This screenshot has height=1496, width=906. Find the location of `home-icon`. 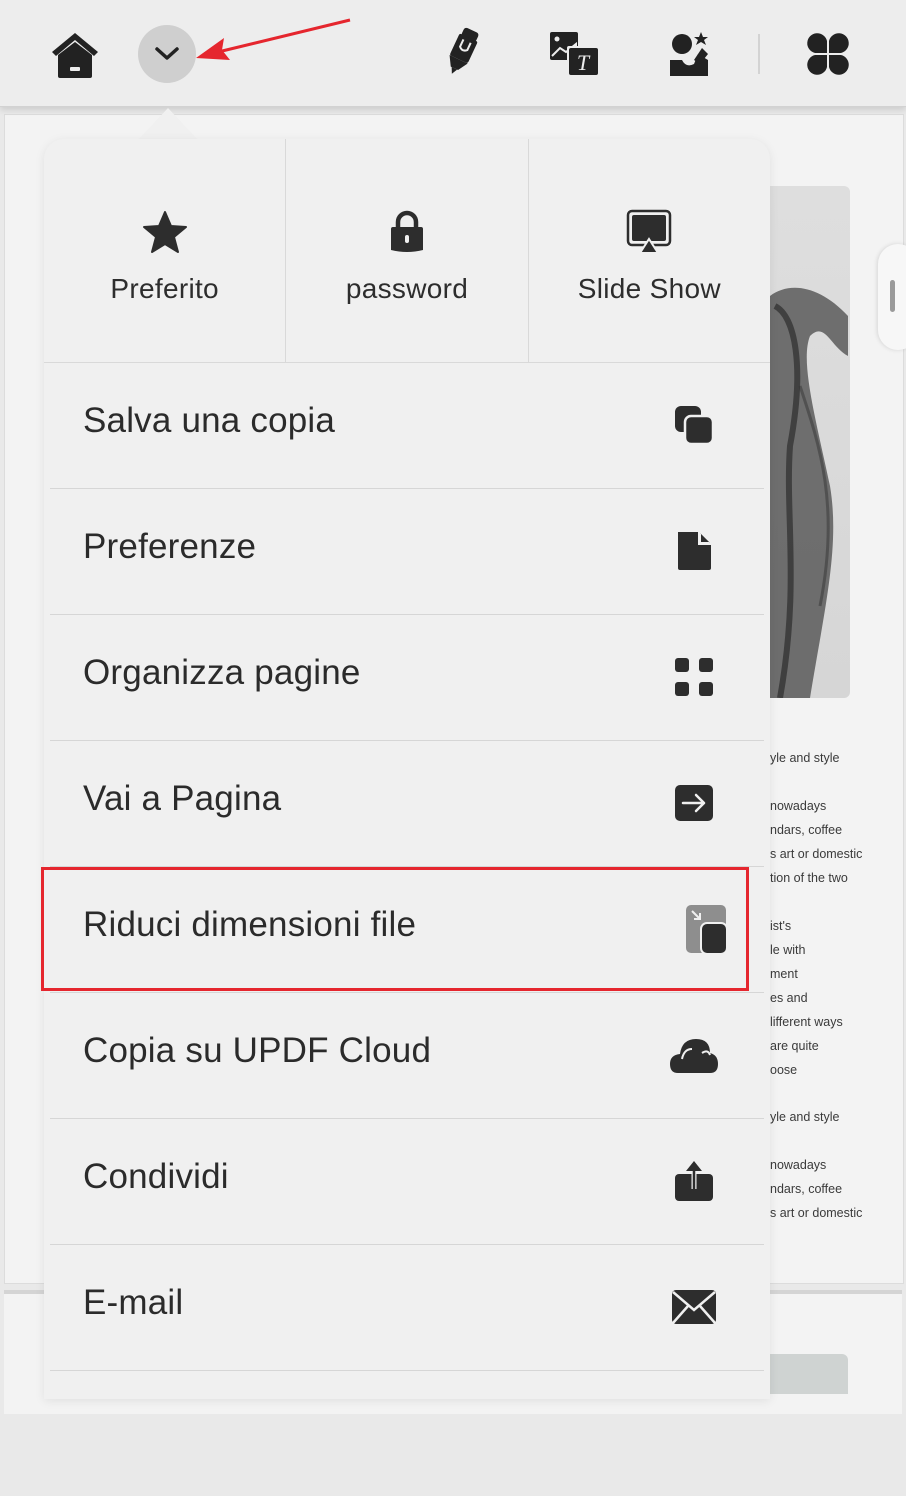

home-icon is located at coordinates (75, 55).